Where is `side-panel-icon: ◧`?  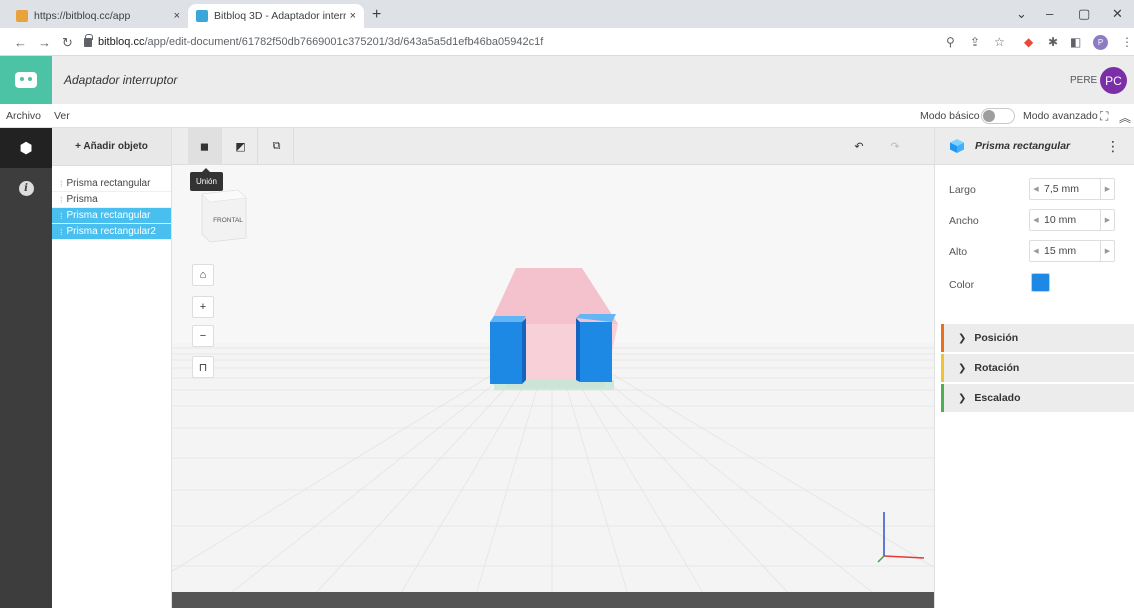 side-panel-icon: ◧ is located at coordinates (1075, 42).